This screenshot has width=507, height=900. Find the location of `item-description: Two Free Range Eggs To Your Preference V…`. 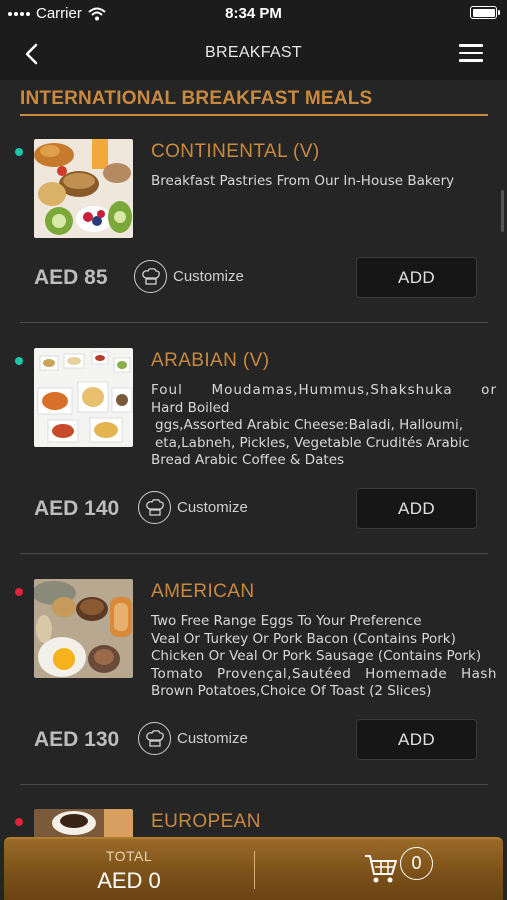

item-description: Two Free Range Eggs To Your Preference V… is located at coordinates (324, 656).